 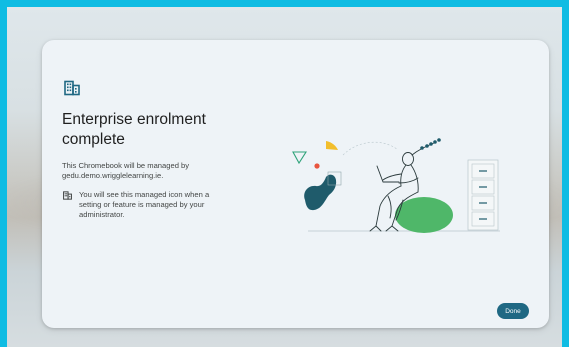 What do you see at coordinates (157, 130) in the screenshot?
I see `dialog-title: Enterprise enrolment complete` at bounding box center [157, 130].